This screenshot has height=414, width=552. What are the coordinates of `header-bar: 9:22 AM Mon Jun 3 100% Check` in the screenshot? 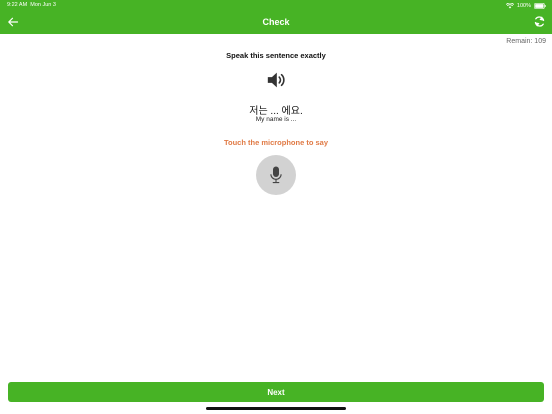 It's located at (276, 17).